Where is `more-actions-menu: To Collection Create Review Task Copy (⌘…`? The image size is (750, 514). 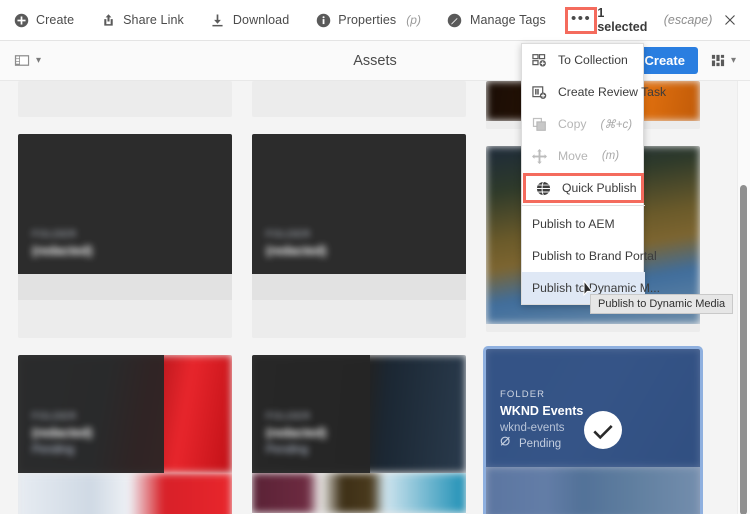 more-actions-menu: To Collection Create Review Task Copy (⌘… is located at coordinates (593, 174).